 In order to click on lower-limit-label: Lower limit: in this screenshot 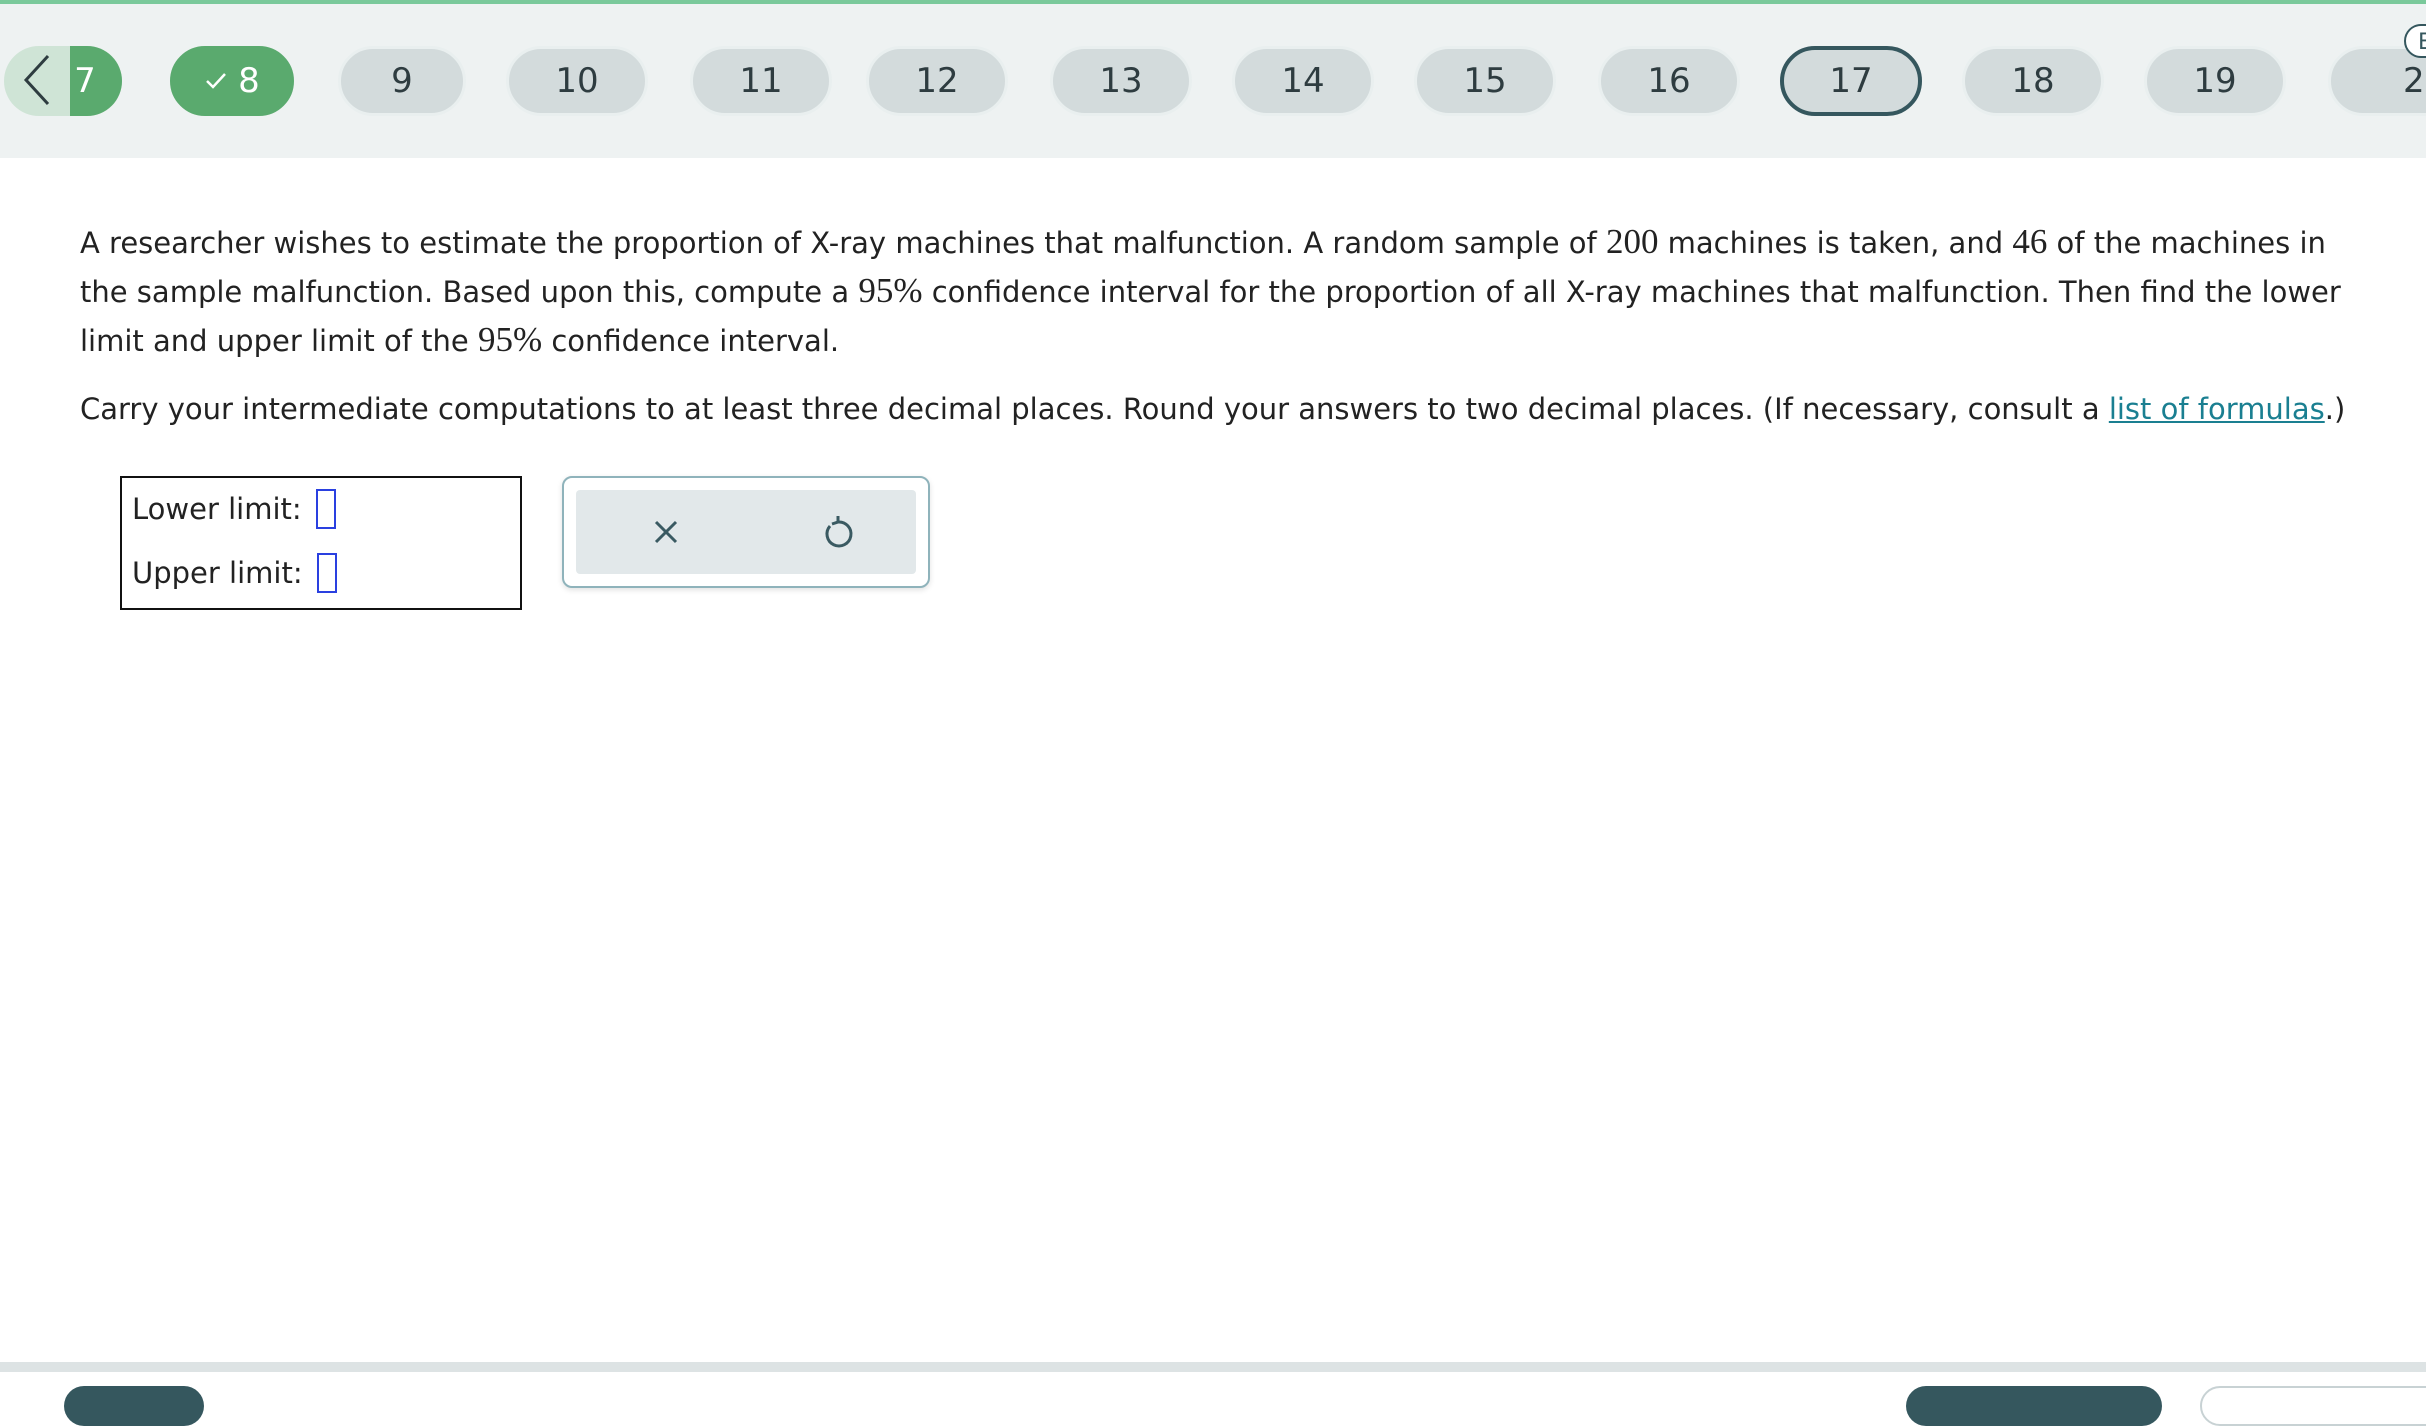, I will do `click(217, 509)`.